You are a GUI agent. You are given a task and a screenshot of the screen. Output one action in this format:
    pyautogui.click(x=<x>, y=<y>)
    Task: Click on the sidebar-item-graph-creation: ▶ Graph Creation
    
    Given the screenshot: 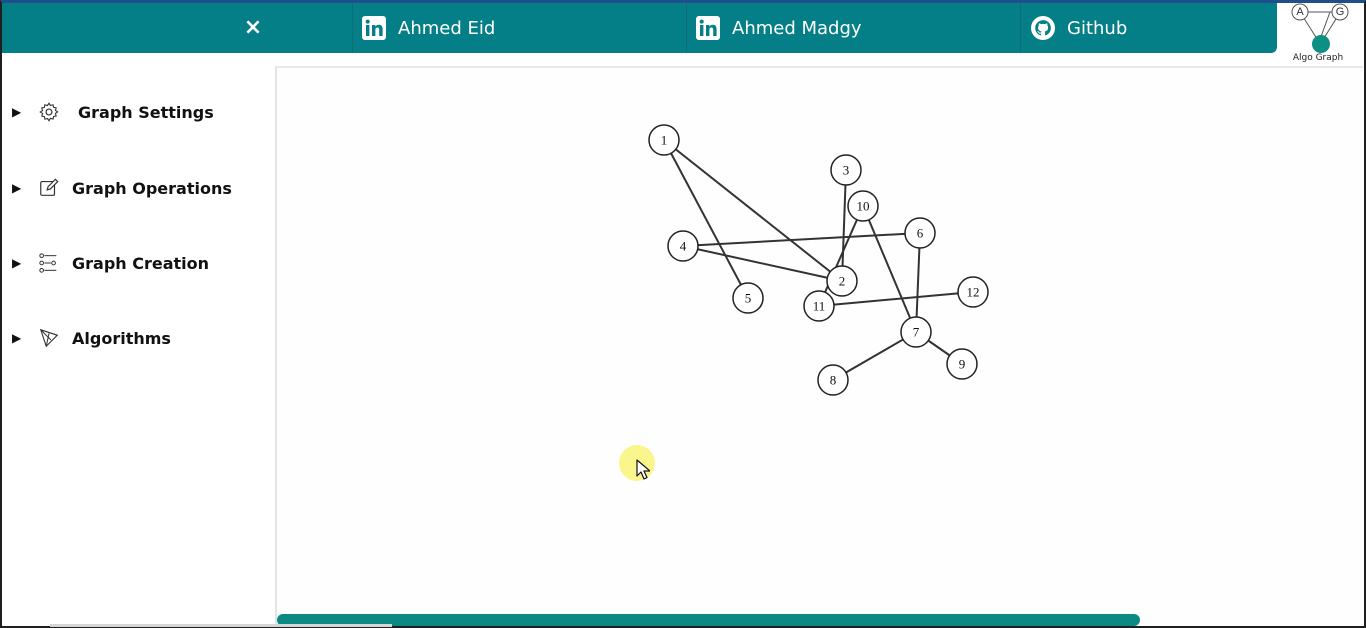 What is the action you would take?
    pyautogui.click(x=110, y=263)
    